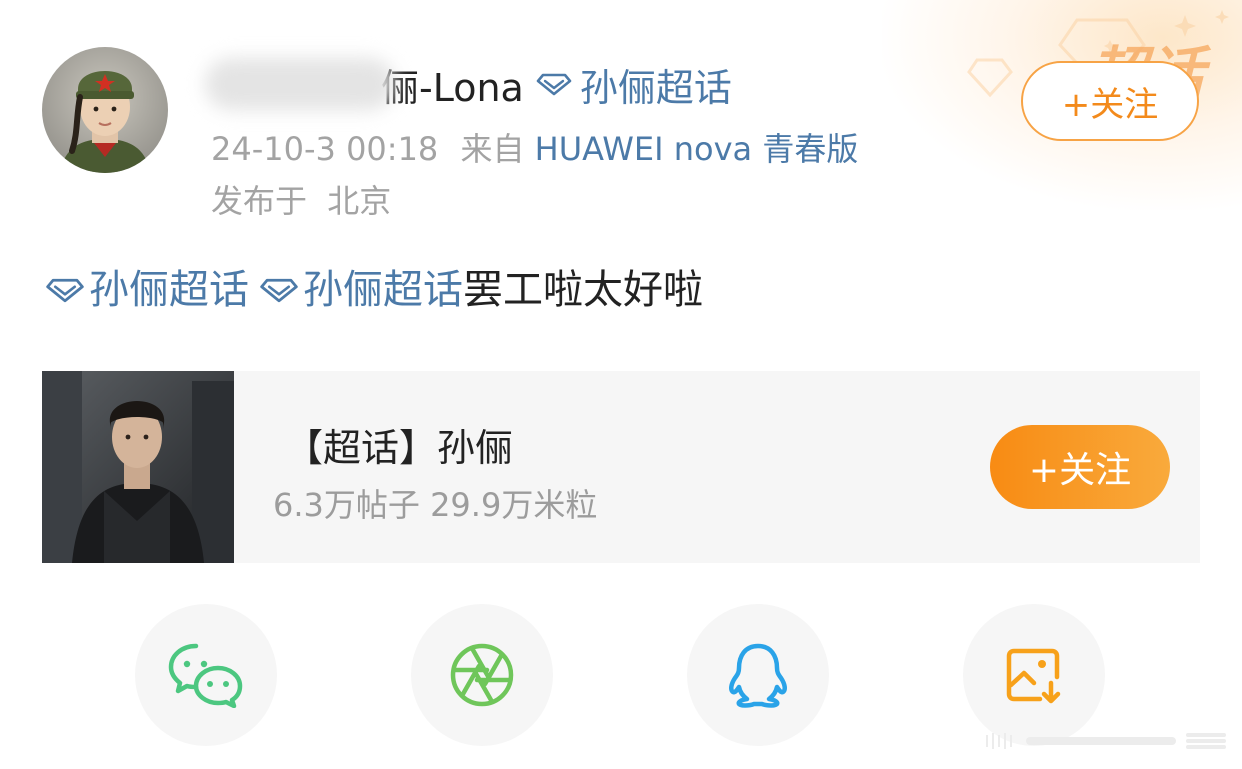  Describe the element at coordinates (435, 505) in the screenshot. I see `supertopic-stats: 6.3万帖子 29.9万米粒` at that location.